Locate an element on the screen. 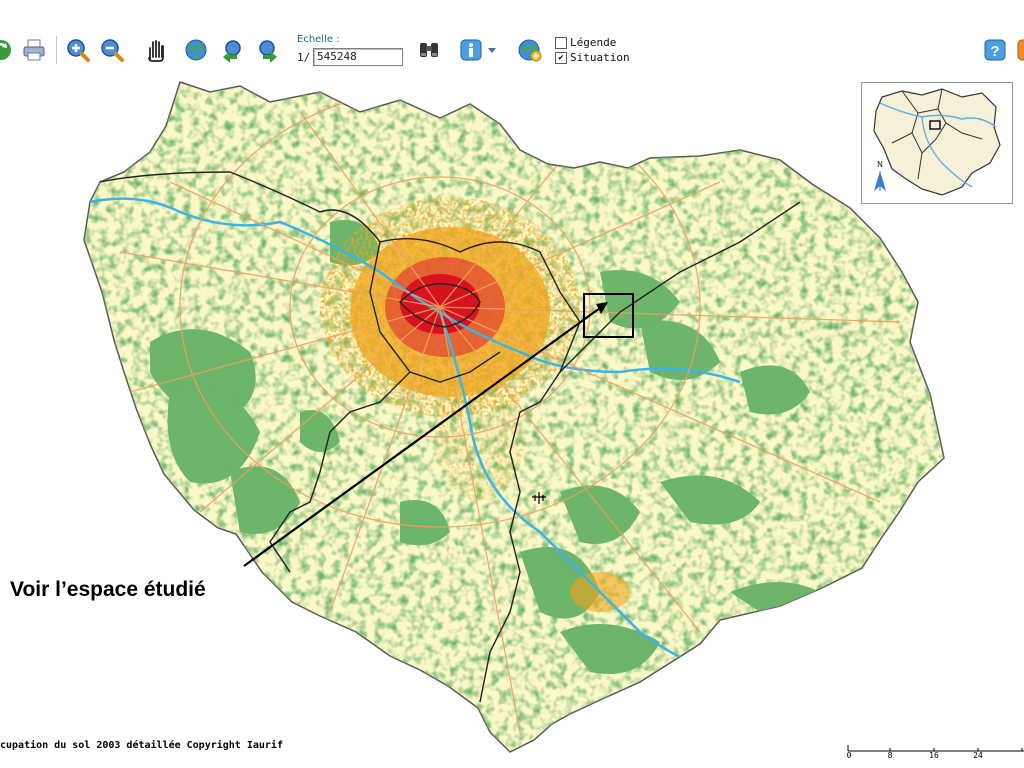 The image size is (1024, 768). north-arrow-label: N is located at coordinates (880, 164).